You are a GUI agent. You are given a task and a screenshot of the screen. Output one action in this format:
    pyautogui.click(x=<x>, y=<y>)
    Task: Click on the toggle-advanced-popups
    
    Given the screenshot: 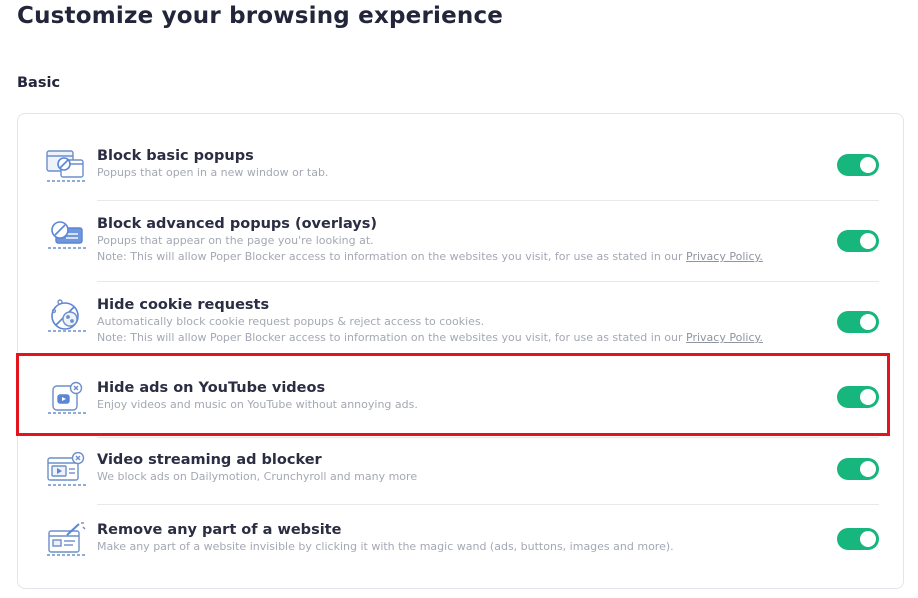 What is the action you would take?
    pyautogui.click(x=858, y=241)
    